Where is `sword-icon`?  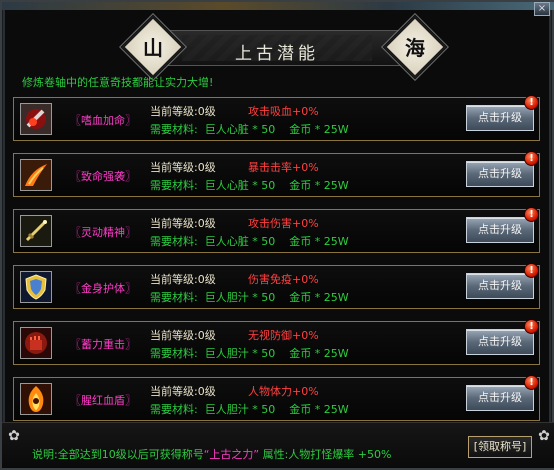
sword-icon is located at coordinates (36, 231).